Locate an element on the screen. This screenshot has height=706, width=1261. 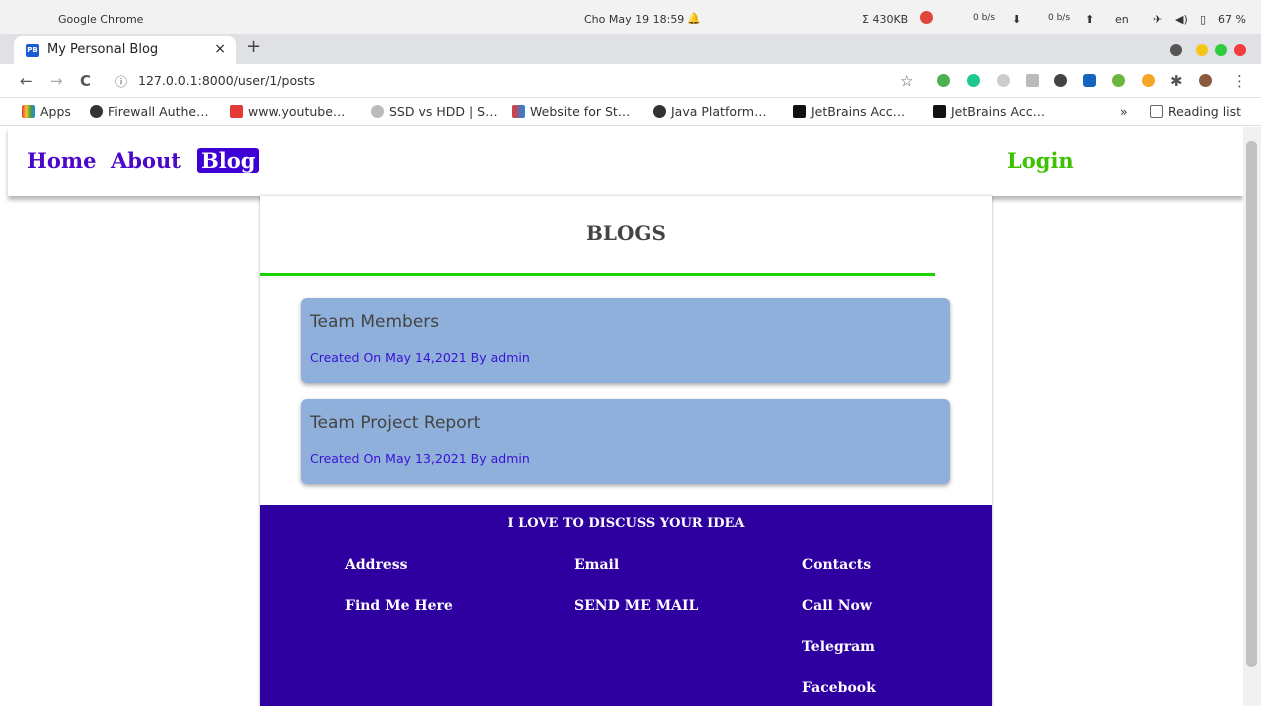
url-field: 127.0.0.1:8000/user/1/posts is located at coordinates (226, 80).